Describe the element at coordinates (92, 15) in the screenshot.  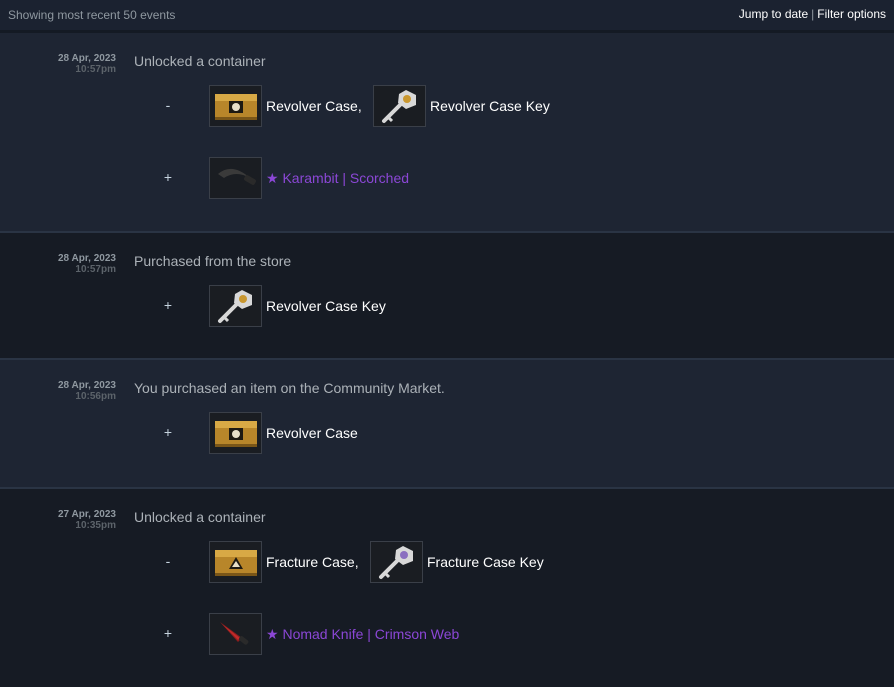
I see `showing-count-label: Showing most recent 50 events` at that location.